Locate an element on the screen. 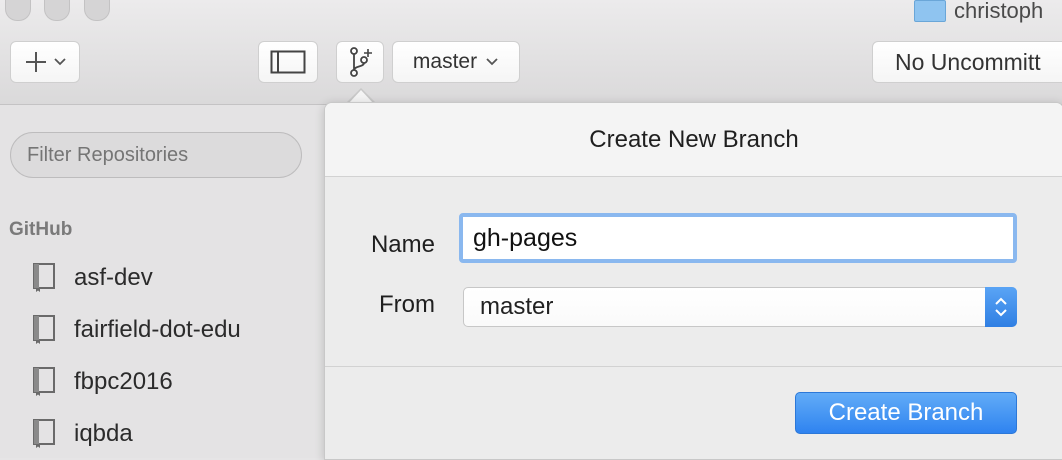  plus-icon is located at coordinates (36, 62).